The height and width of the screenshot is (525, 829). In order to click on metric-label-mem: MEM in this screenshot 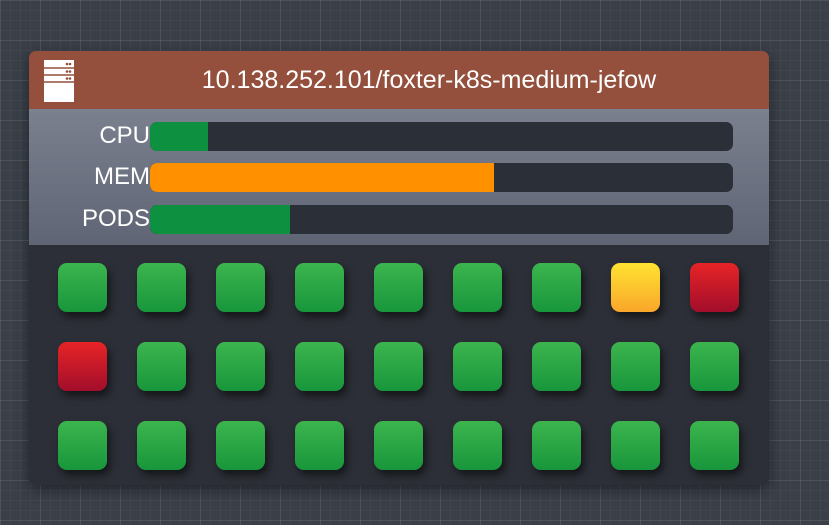, I will do `click(122, 176)`.